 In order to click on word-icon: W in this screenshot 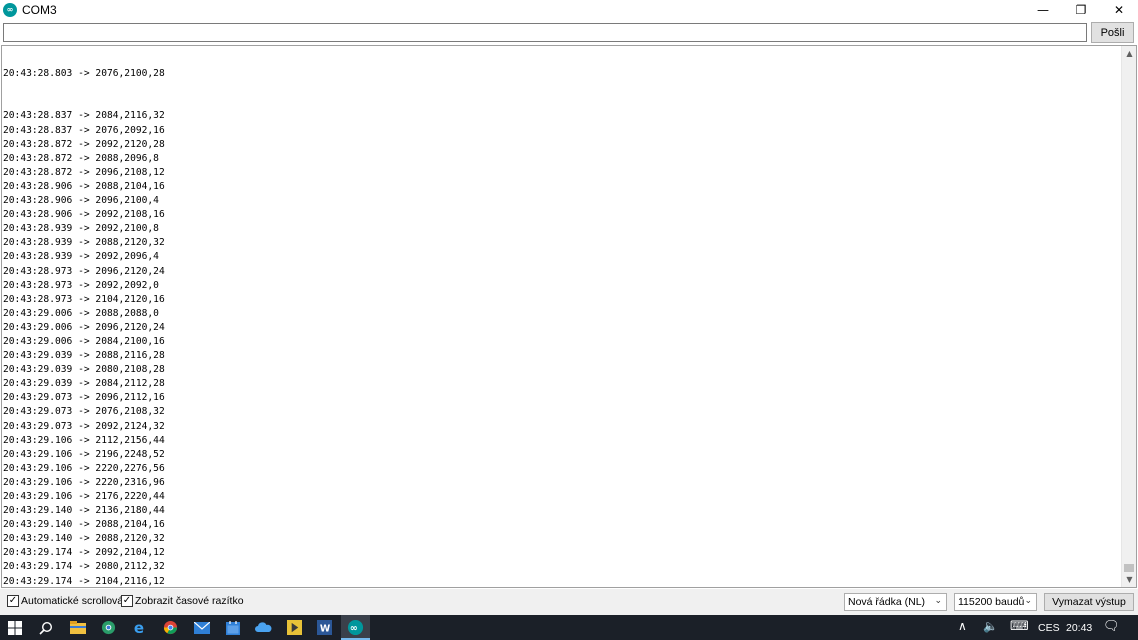, I will do `click(324, 627)`.